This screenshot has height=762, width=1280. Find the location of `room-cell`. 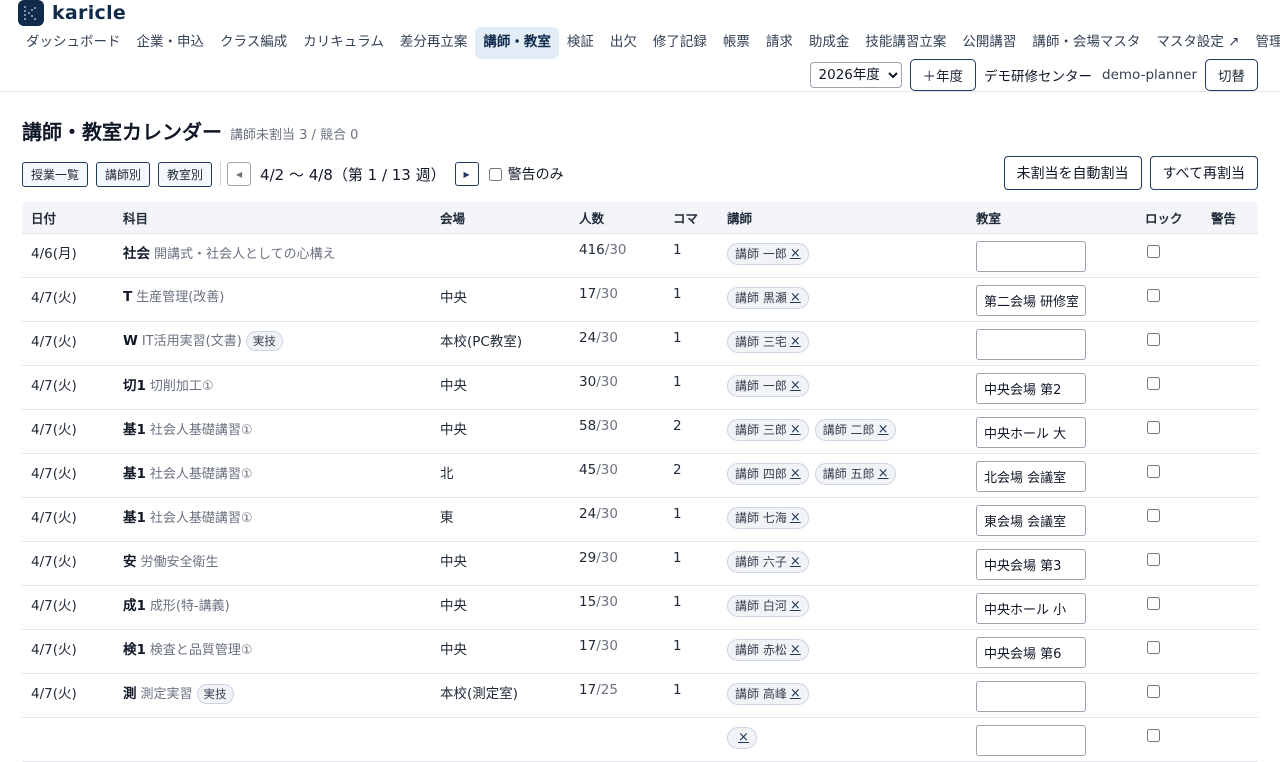

room-cell is located at coordinates (1051, 739).